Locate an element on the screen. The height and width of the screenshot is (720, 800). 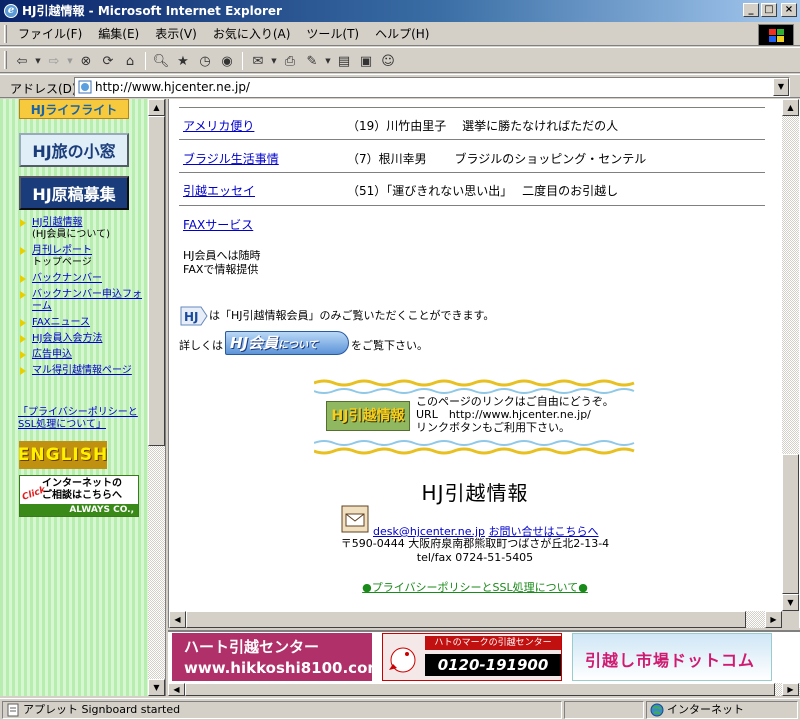
history-icon: ◷ is located at coordinates (205, 61).